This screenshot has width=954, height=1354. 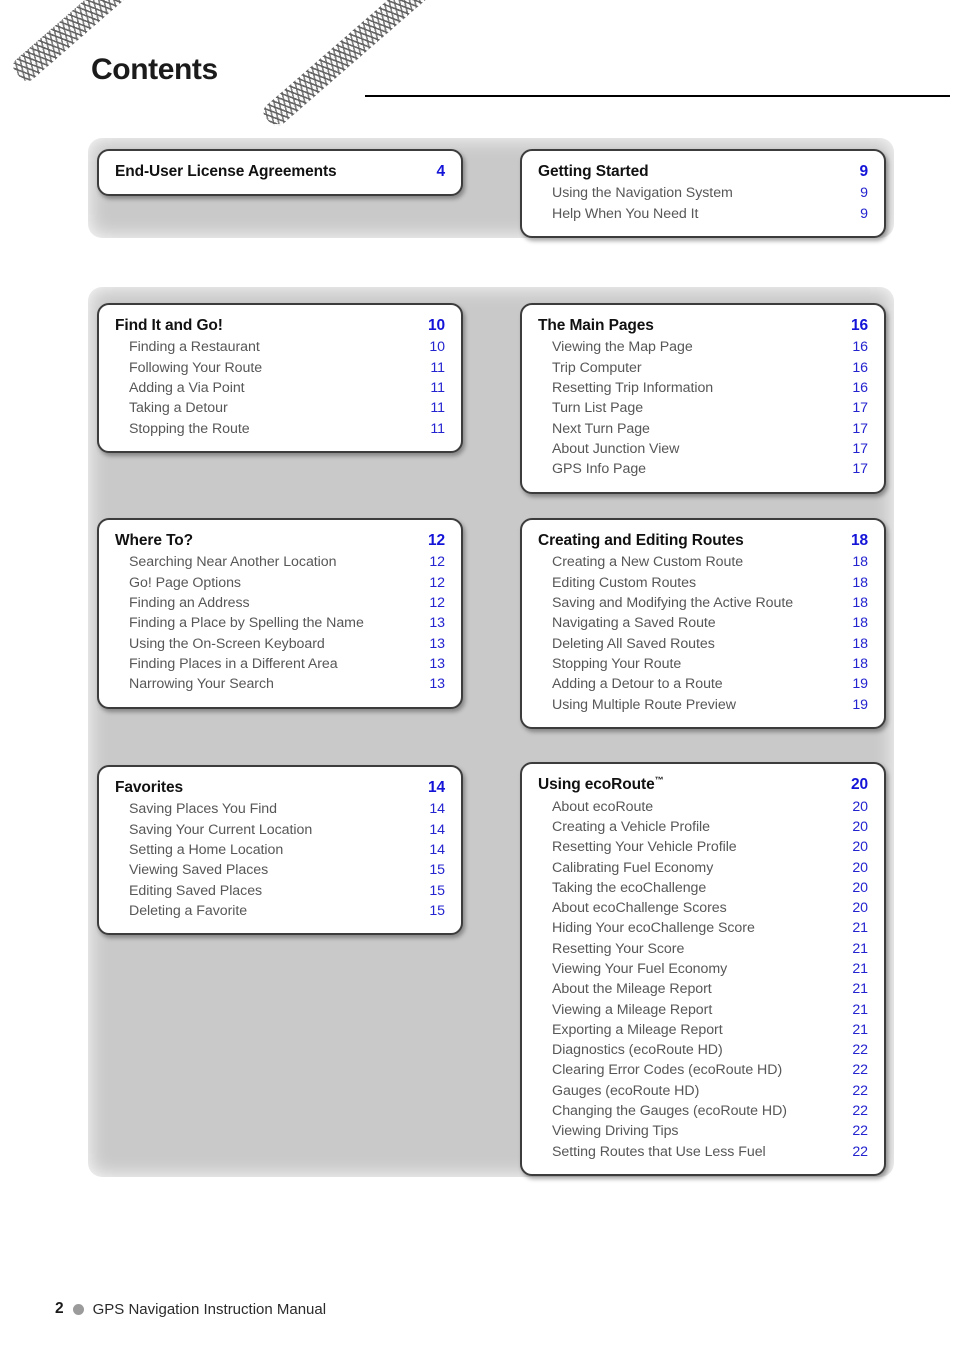 I want to click on toc-subitem: About the Mileage Report 21, so click(x=710, y=989).